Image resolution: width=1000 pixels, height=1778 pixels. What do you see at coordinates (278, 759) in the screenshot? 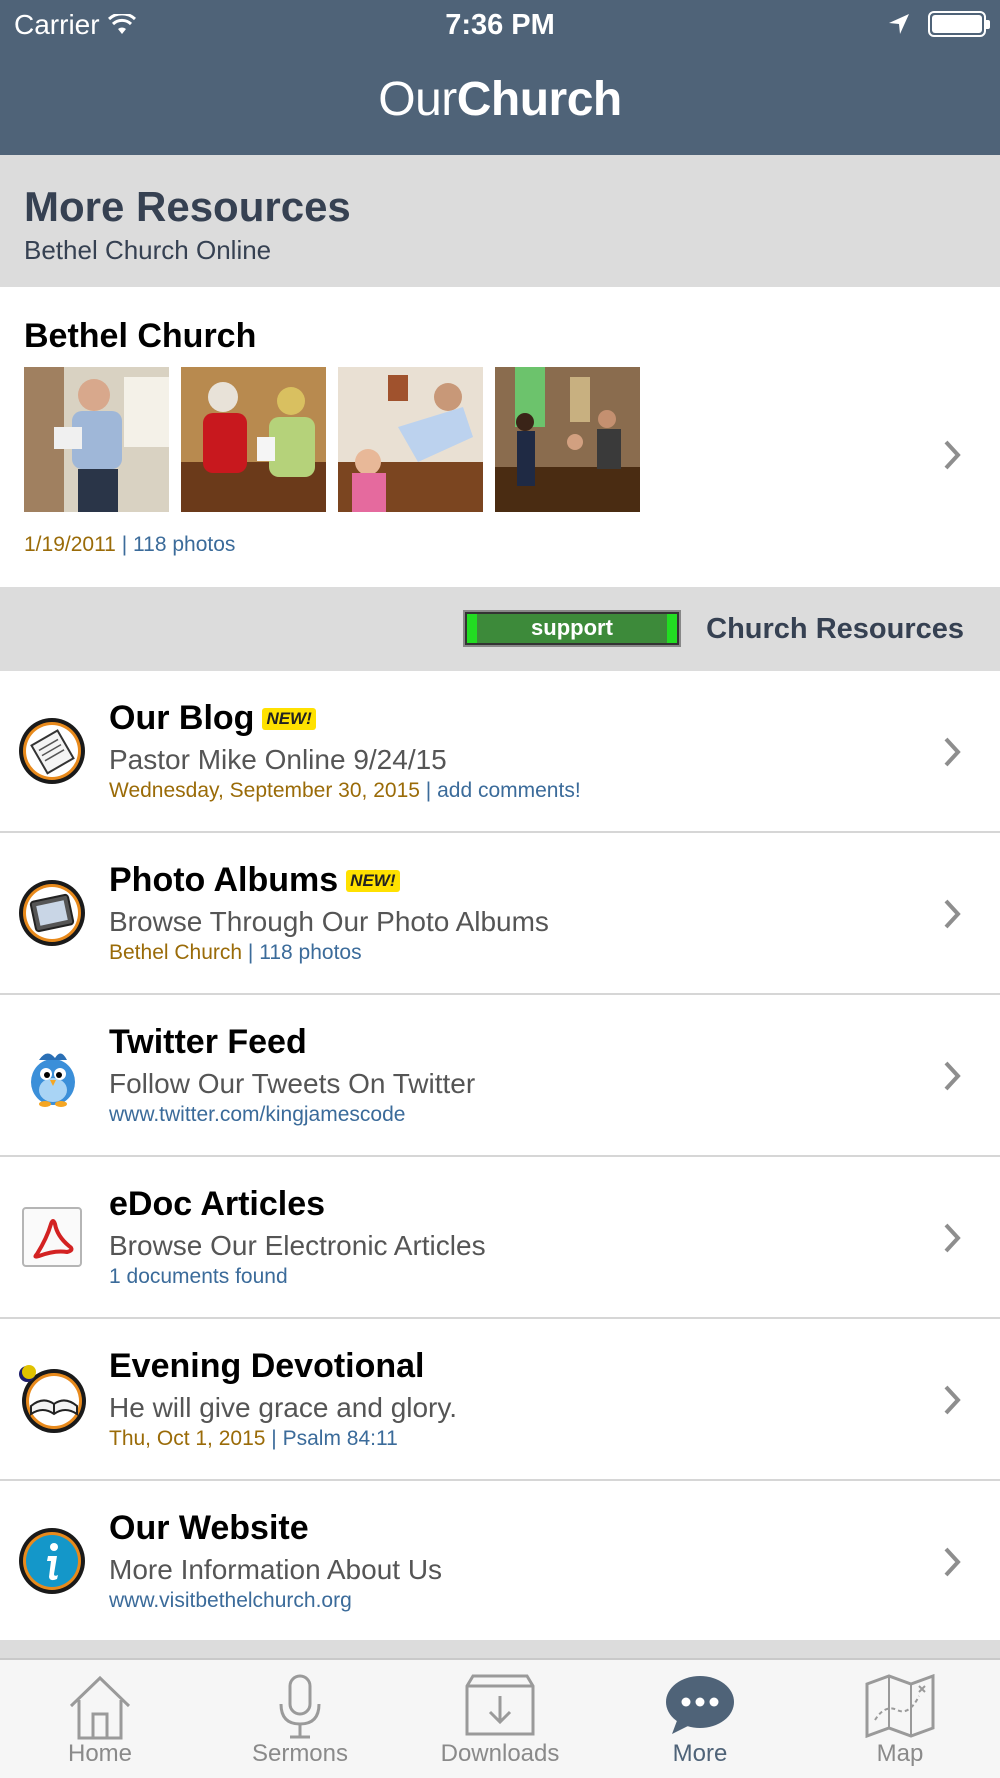
I see `item-description: Pastor Mike Online 9/24/15` at bounding box center [278, 759].